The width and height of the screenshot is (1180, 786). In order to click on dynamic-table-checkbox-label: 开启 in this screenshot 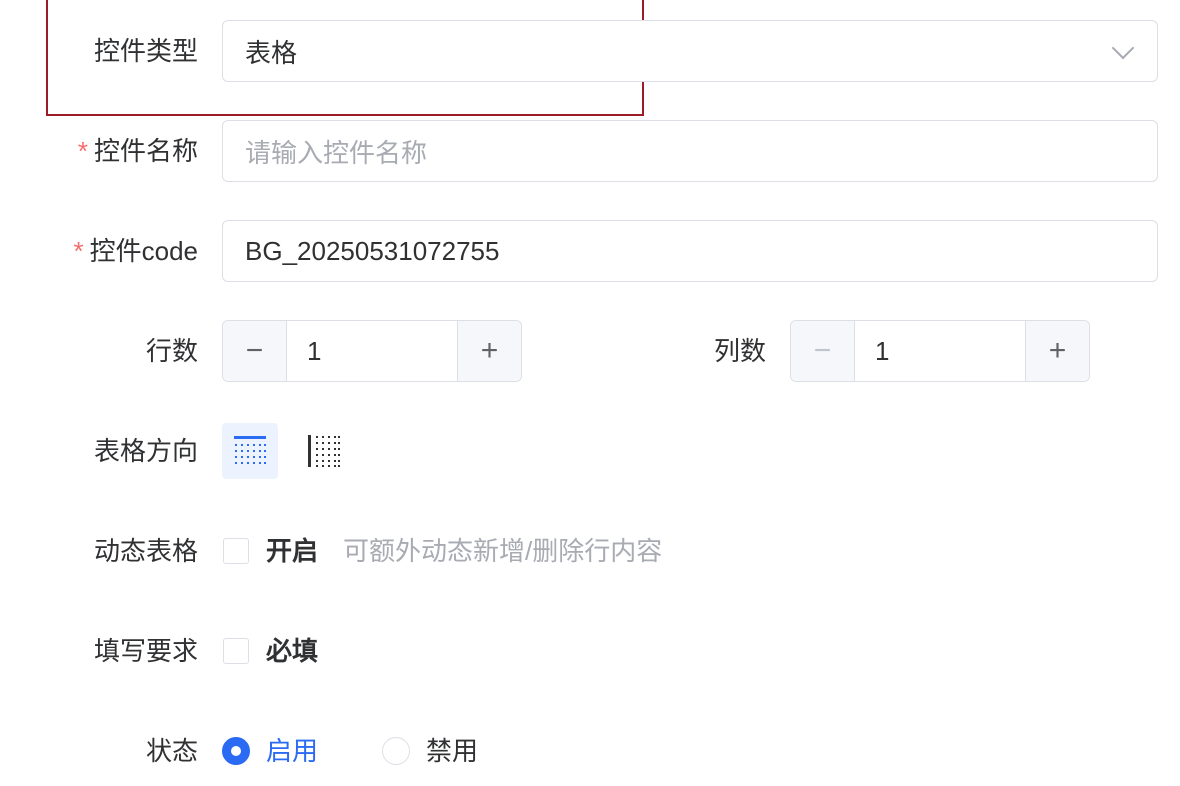, I will do `click(292, 551)`.